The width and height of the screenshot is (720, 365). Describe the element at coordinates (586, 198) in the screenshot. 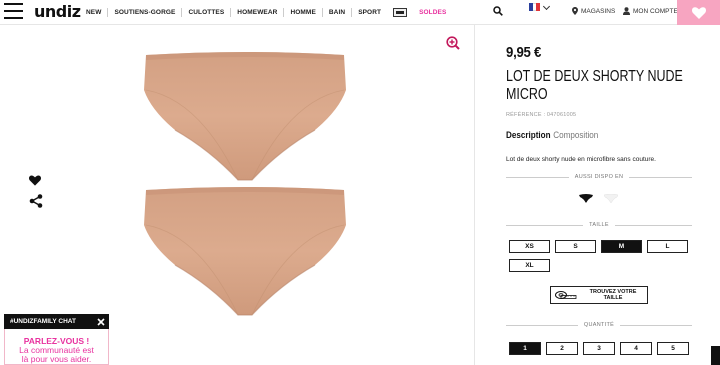

I see `color-swatch-black` at that location.